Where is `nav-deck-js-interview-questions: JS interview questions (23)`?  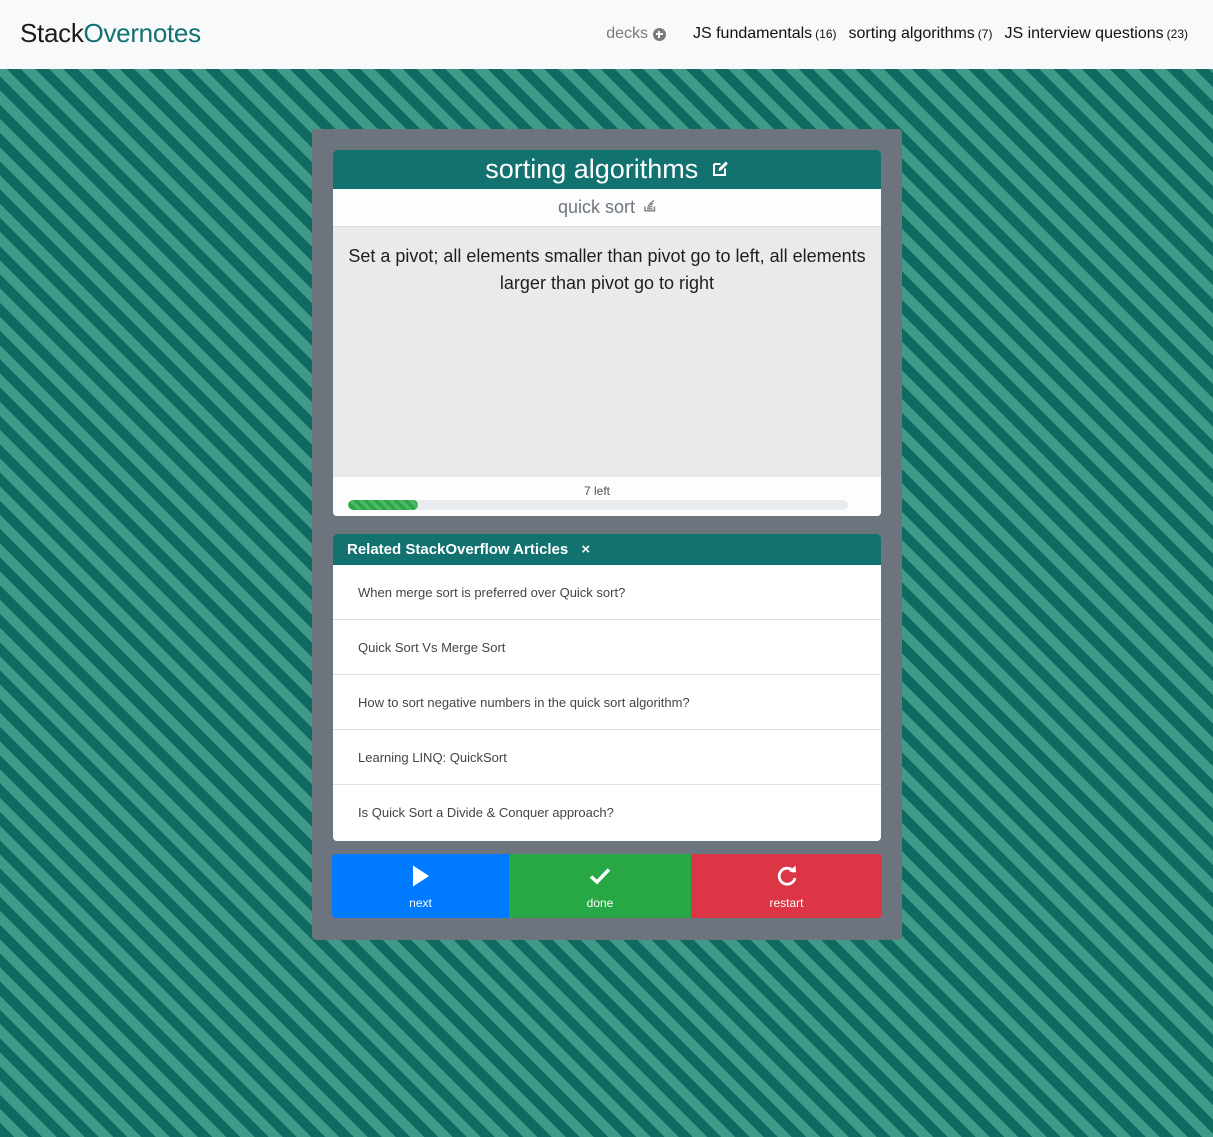
nav-deck-js-interview-questions: JS interview questions (23) is located at coordinates (1096, 34).